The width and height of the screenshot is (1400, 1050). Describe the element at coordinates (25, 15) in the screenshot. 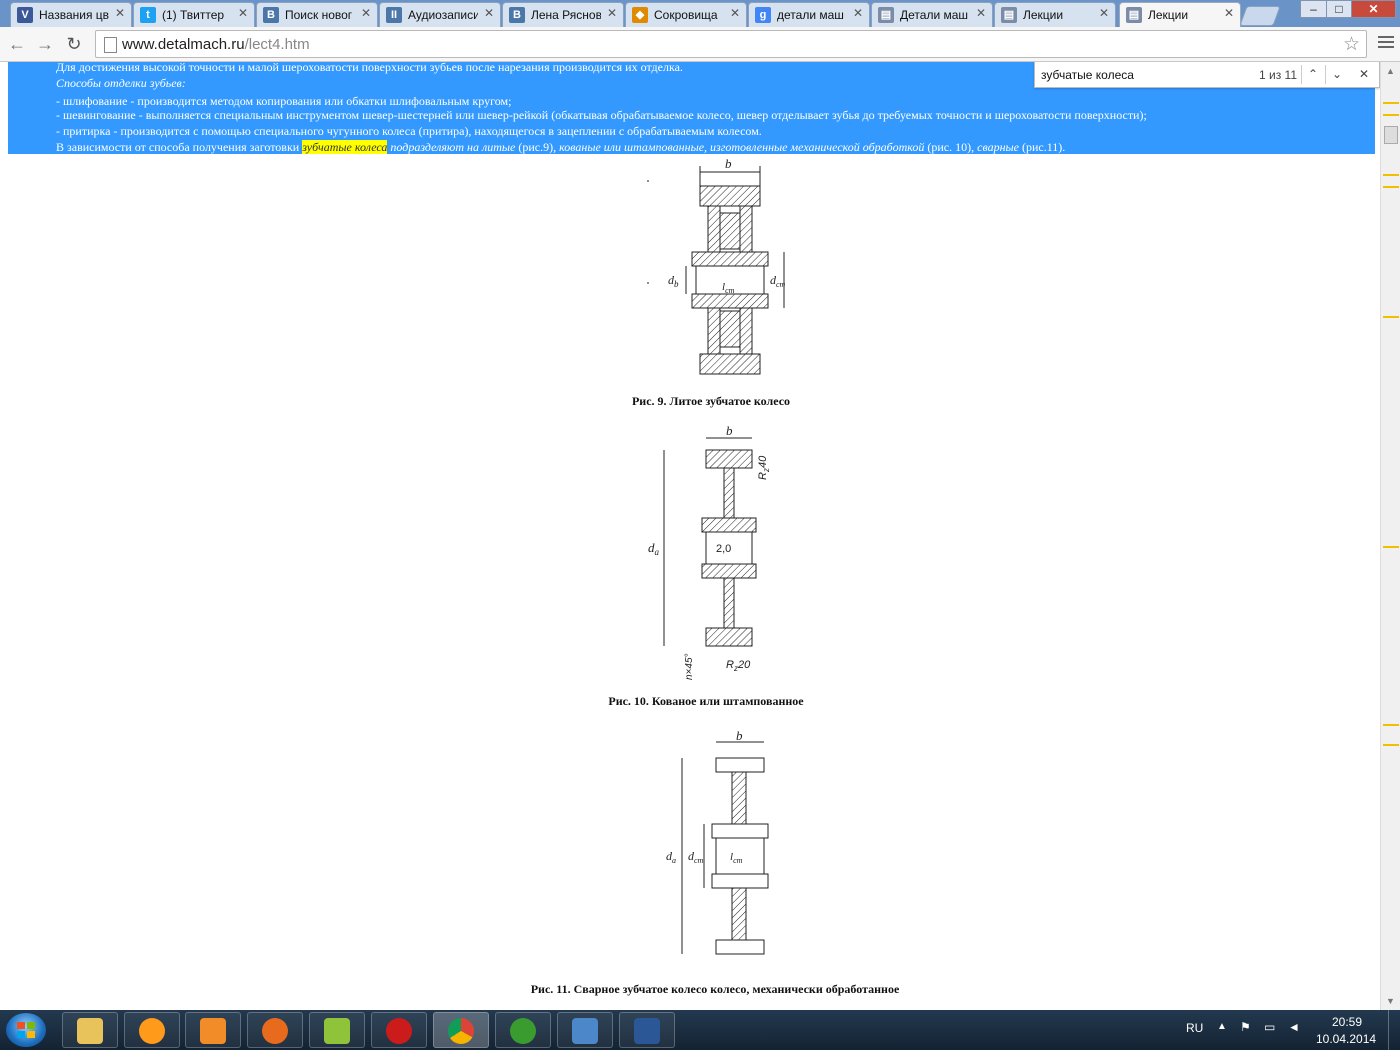

I see `vk-v-icon: V` at that location.